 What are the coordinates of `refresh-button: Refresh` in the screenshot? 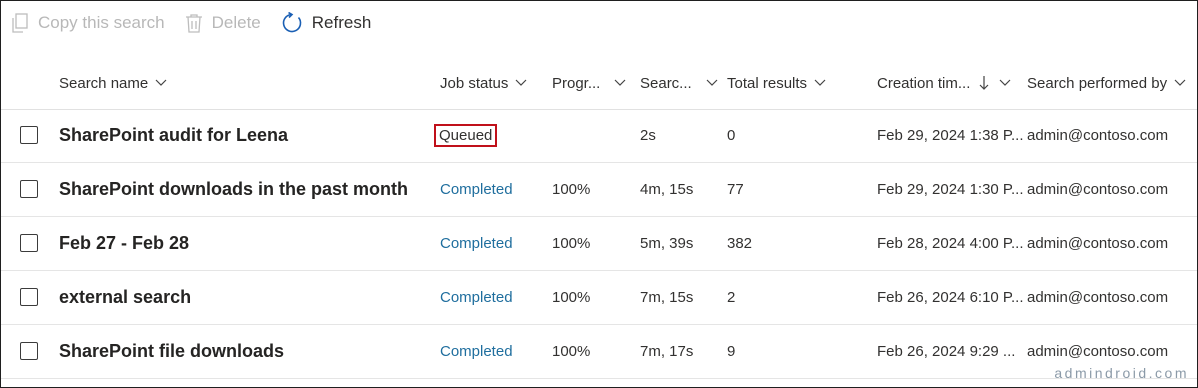 It's located at (326, 23).